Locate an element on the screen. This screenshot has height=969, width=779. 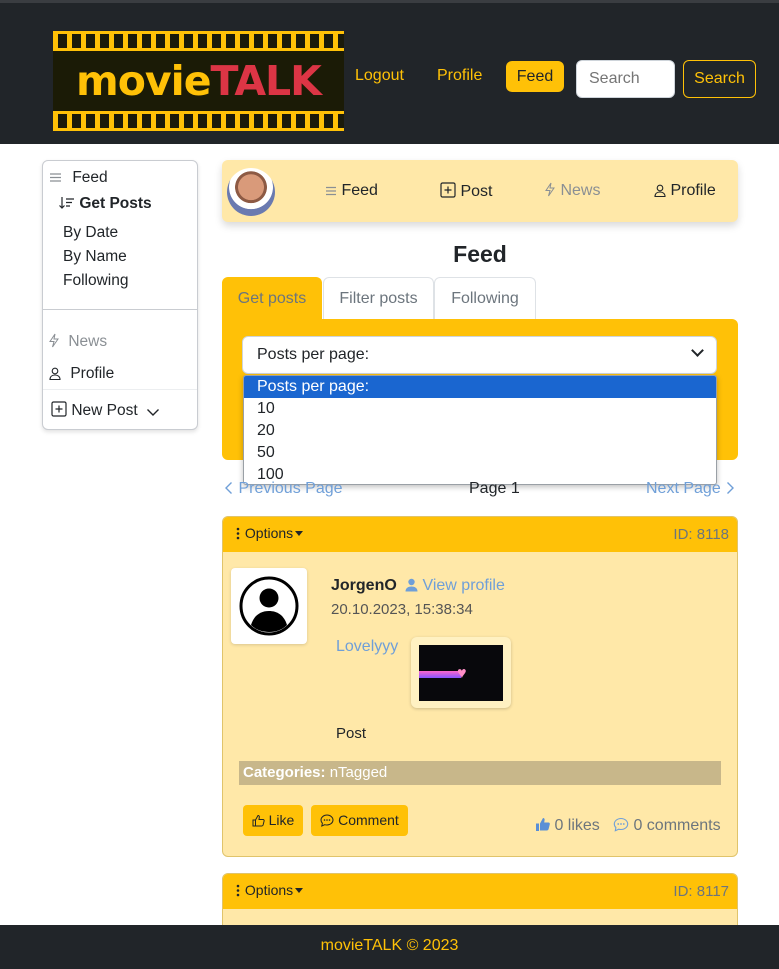
sidebar-get-posts-label: Get Posts is located at coordinates (115, 203).